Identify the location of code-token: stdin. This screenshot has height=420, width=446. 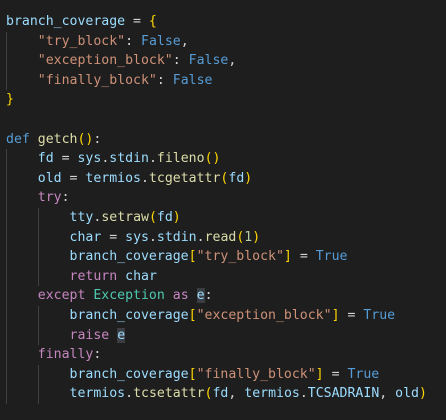
(176, 237).